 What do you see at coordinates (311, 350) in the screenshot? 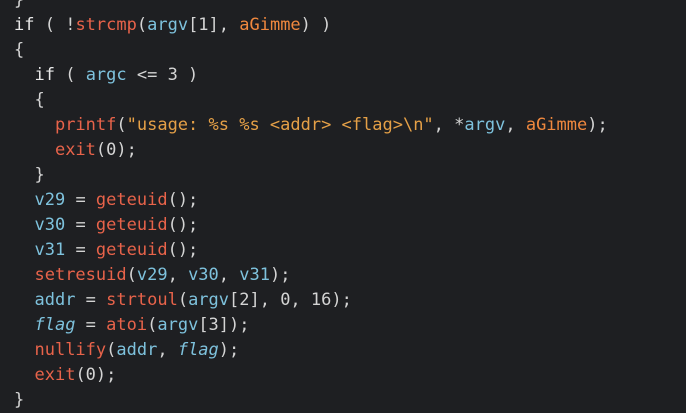
I see `code-line: nullify(addr, flag);` at bounding box center [311, 350].